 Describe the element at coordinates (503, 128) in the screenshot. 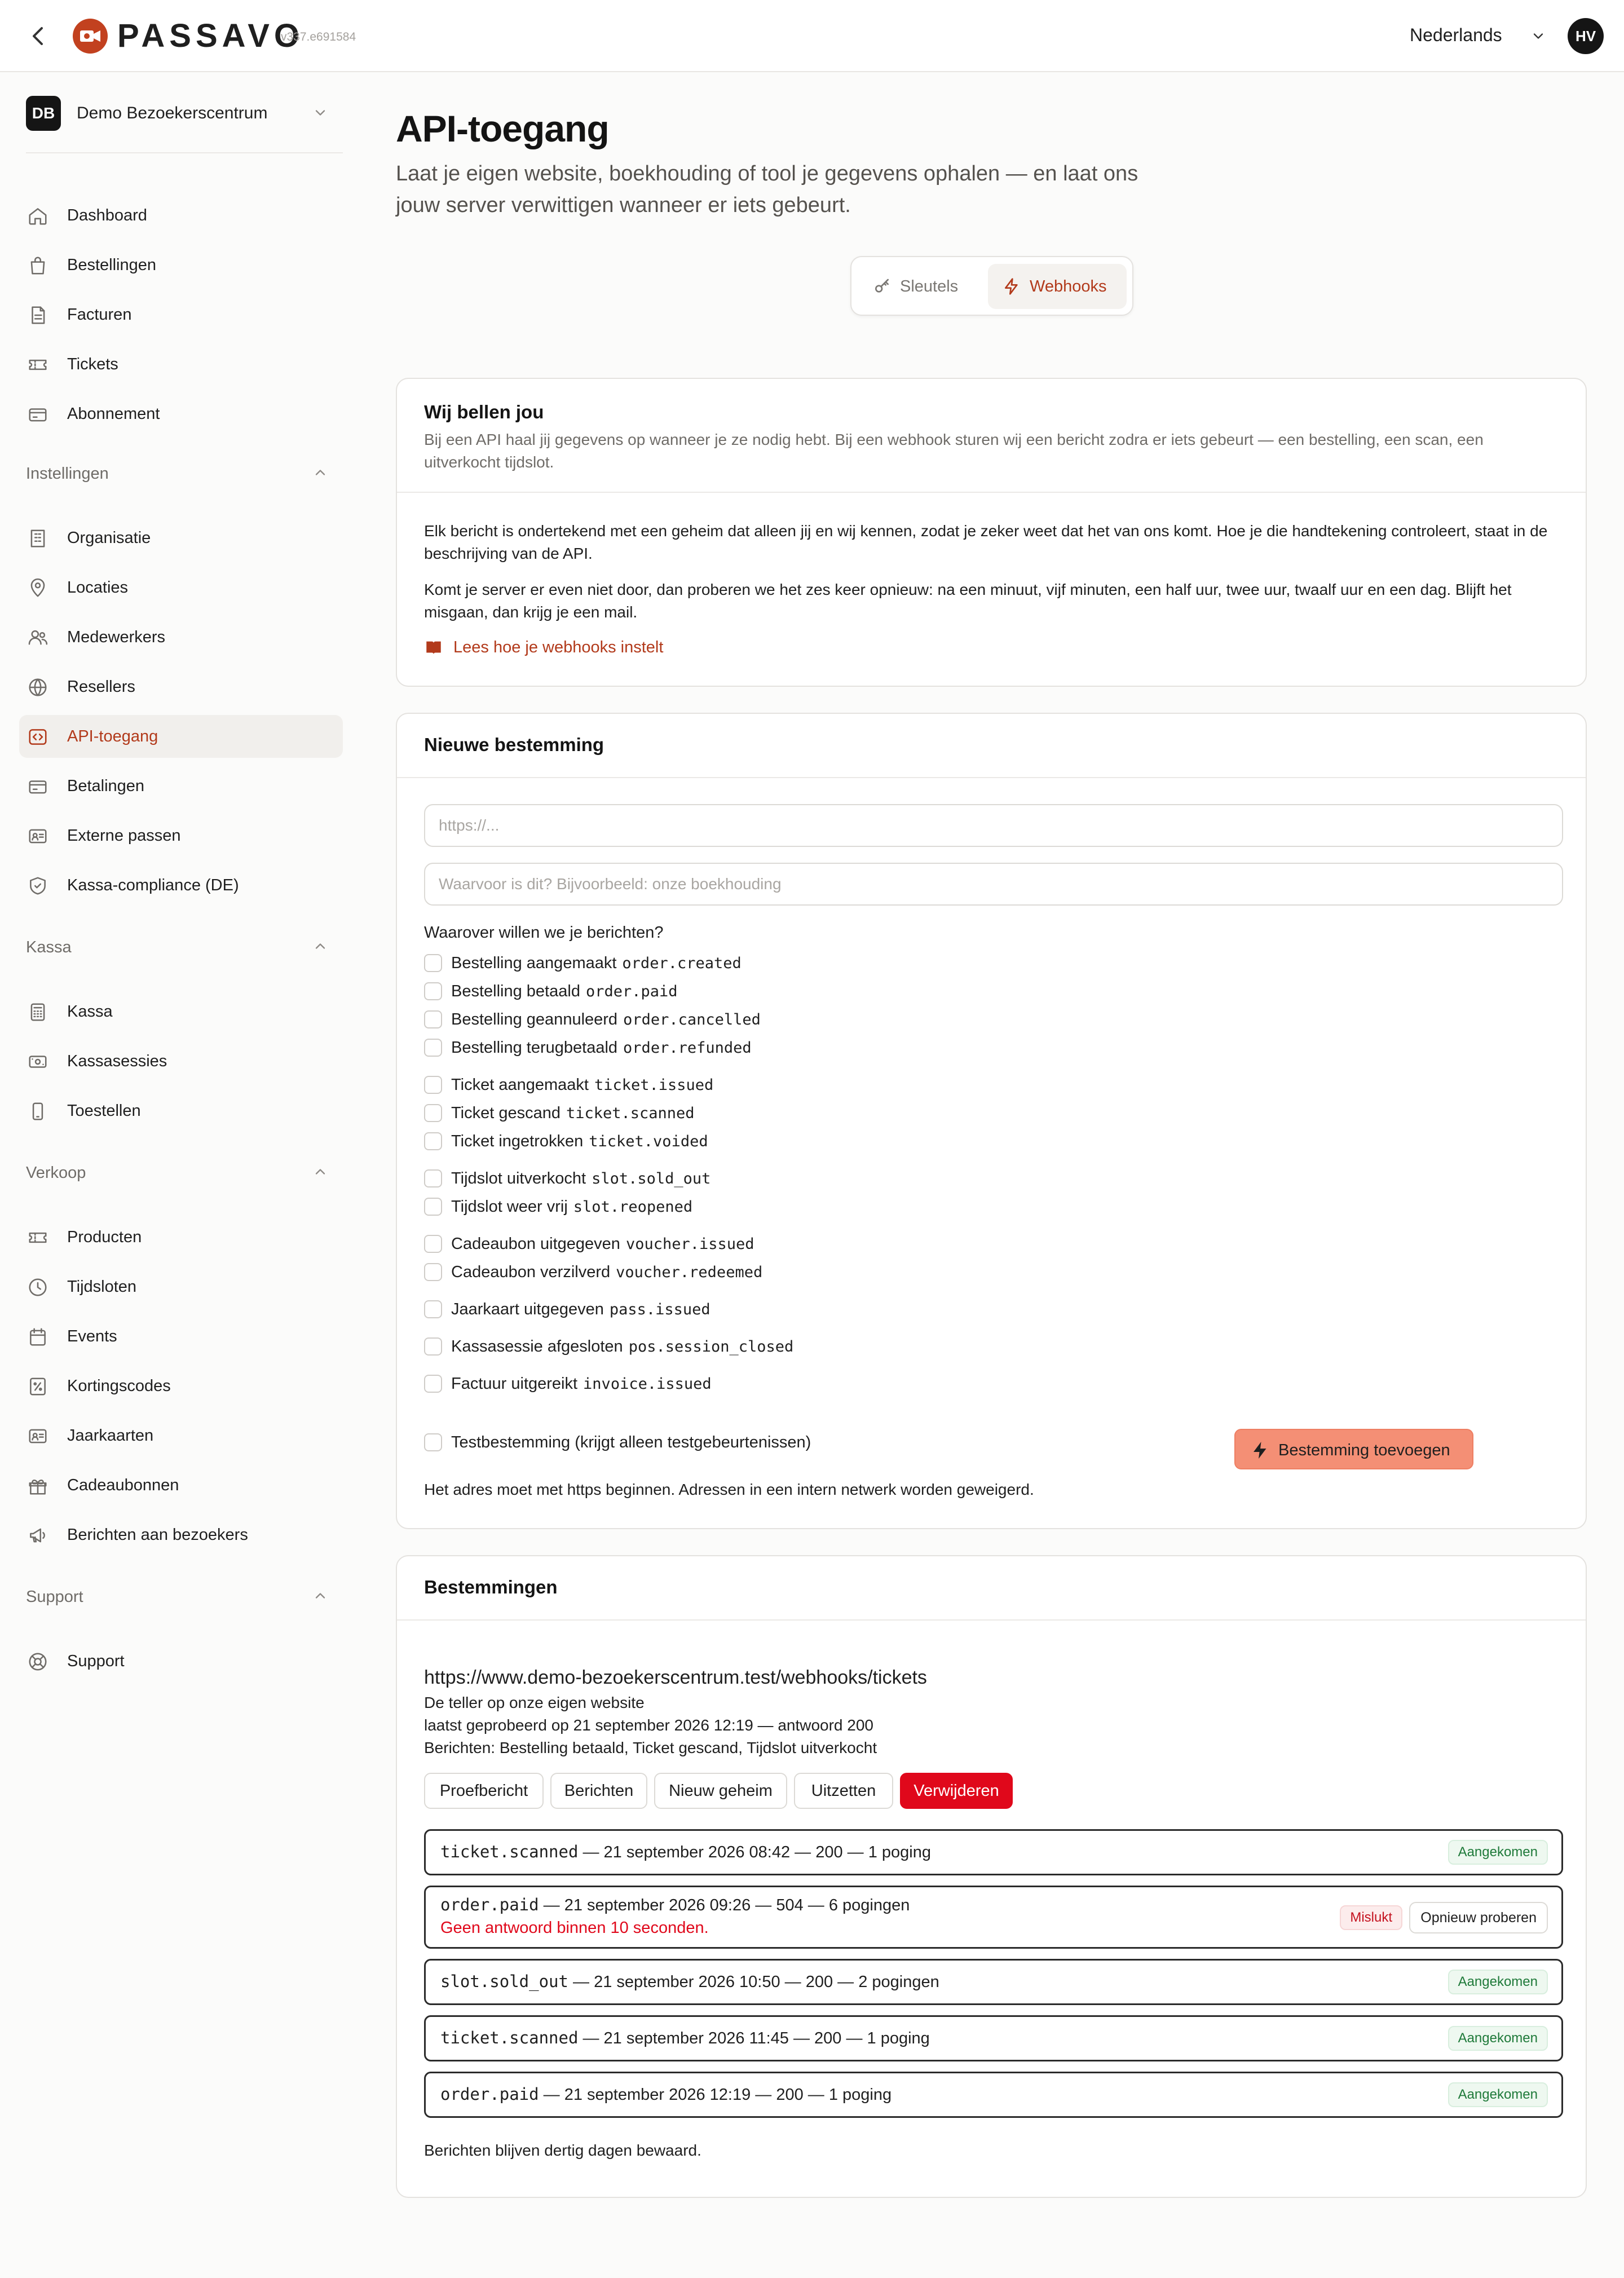

I see `page-title: API-toegang` at that location.